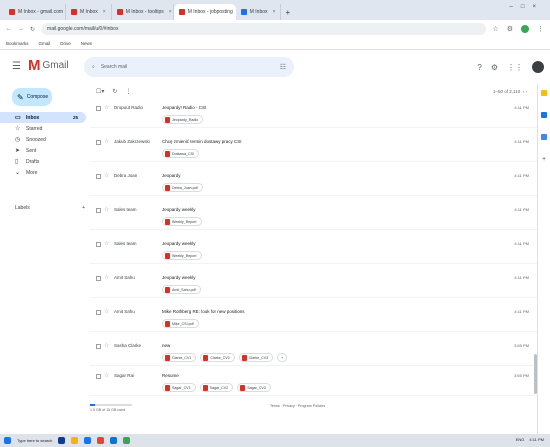 Image resolution: width=550 pixels, height=447 pixels. What do you see at coordinates (515, 67) in the screenshot?
I see `apps-grid-icon: ⋮⋮` at bounding box center [515, 67].